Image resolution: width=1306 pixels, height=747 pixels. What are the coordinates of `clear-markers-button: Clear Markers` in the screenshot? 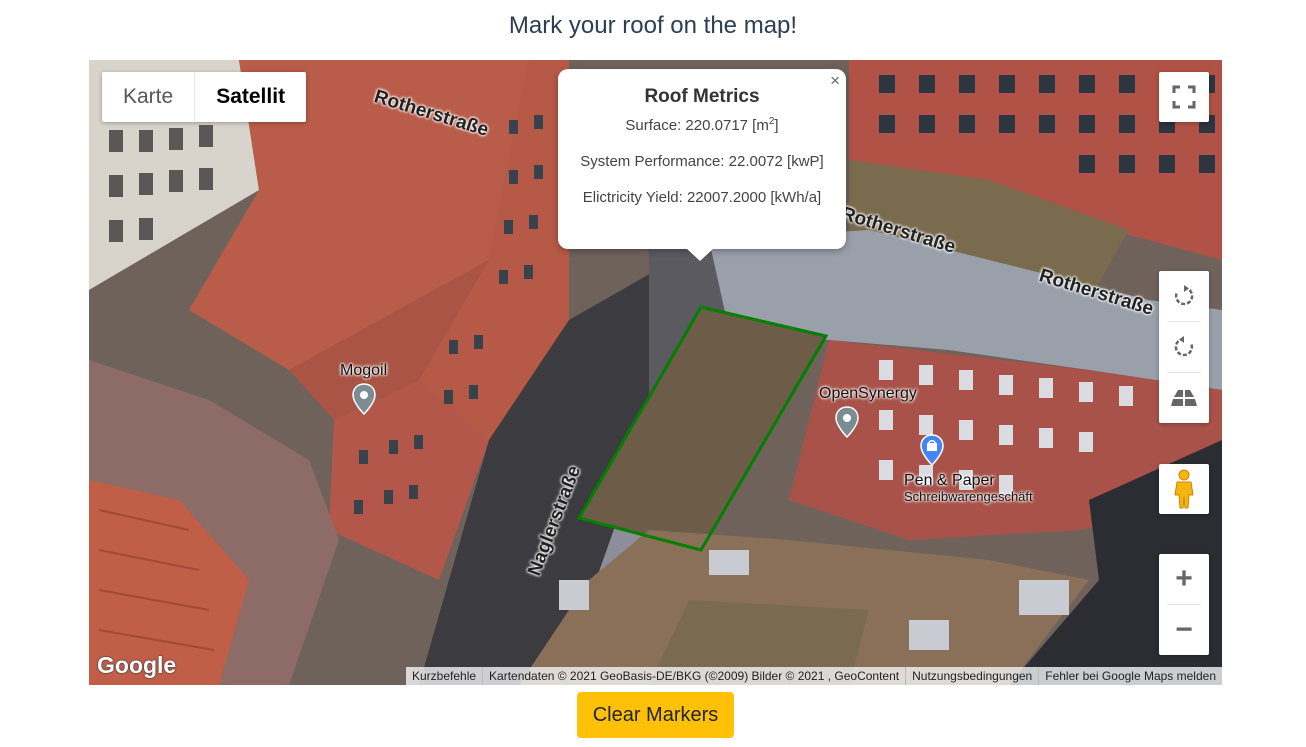 It's located at (655, 715).